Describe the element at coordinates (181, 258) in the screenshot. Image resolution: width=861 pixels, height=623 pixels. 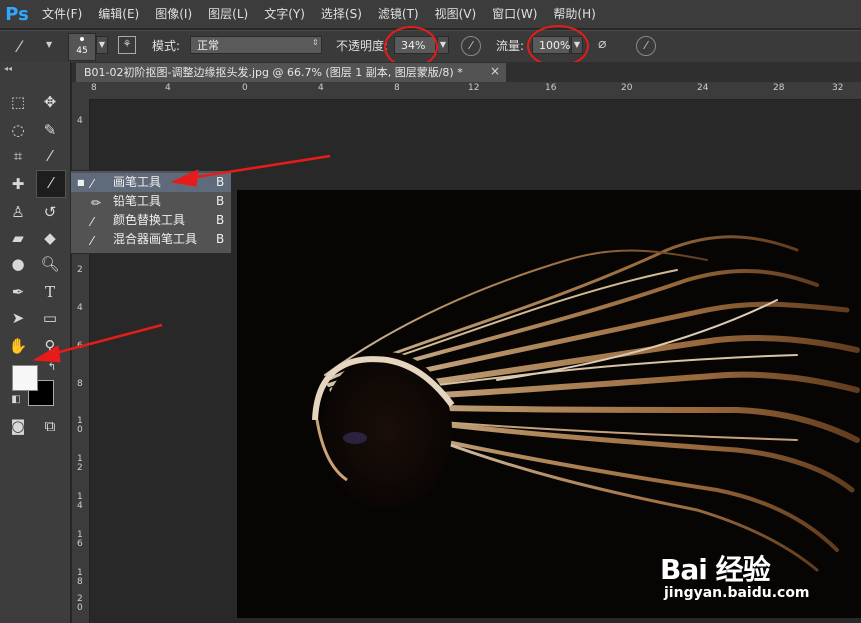
I see `annotation-overlay` at that location.